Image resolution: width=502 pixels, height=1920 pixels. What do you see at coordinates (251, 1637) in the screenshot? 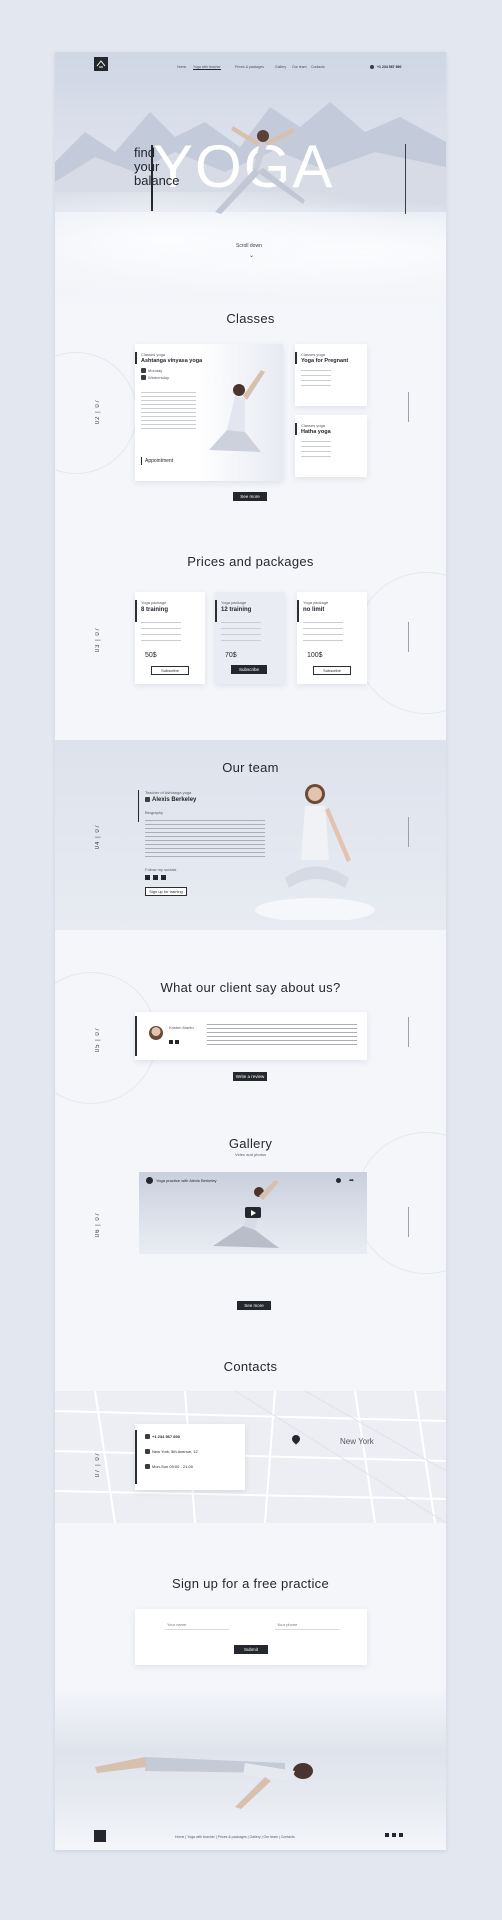
I see `signup-form: Submit` at bounding box center [251, 1637].